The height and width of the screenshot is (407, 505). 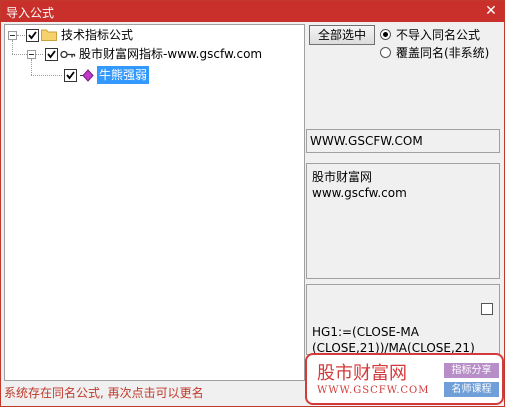 What do you see at coordinates (49, 35) in the screenshot?
I see `folder-icon` at bounding box center [49, 35].